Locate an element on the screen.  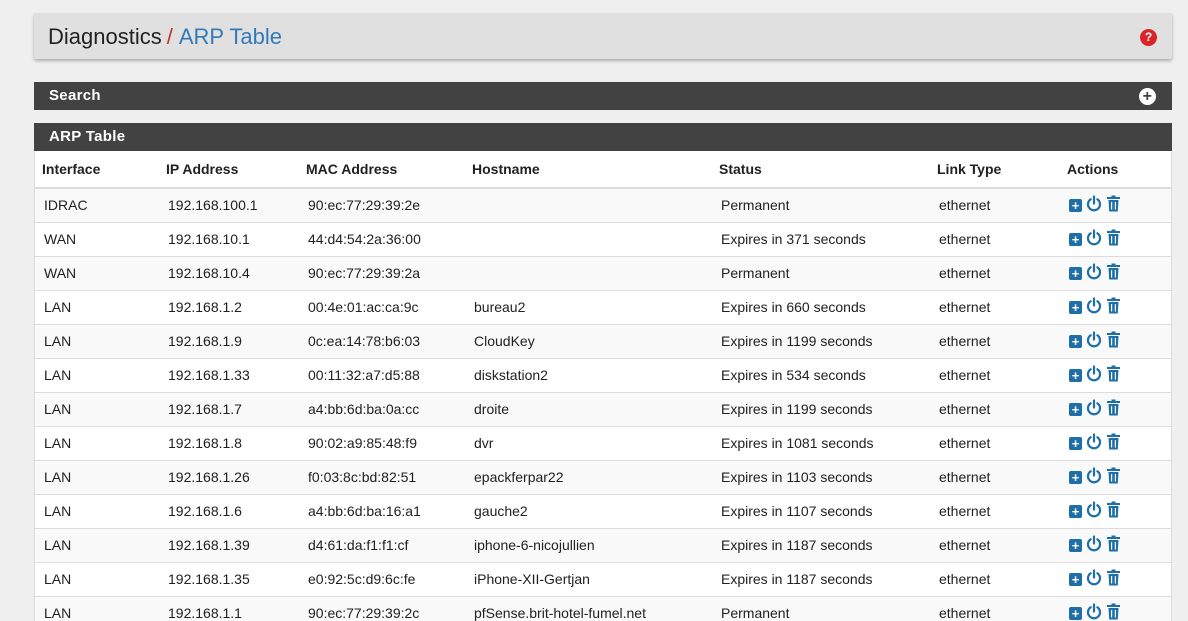
cell-hostname: iphone-6-nicojullien is located at coordinates (588, 545).